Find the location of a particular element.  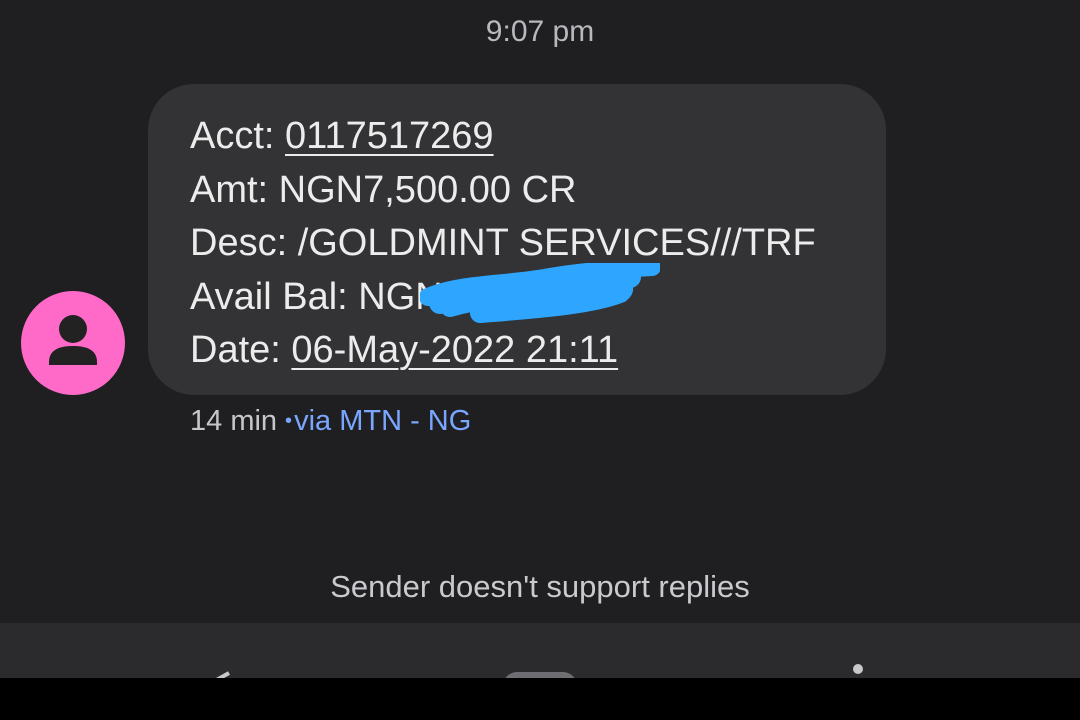

no-reply-notice: Sender doesn't support replies is located at coordinates (540, 586).